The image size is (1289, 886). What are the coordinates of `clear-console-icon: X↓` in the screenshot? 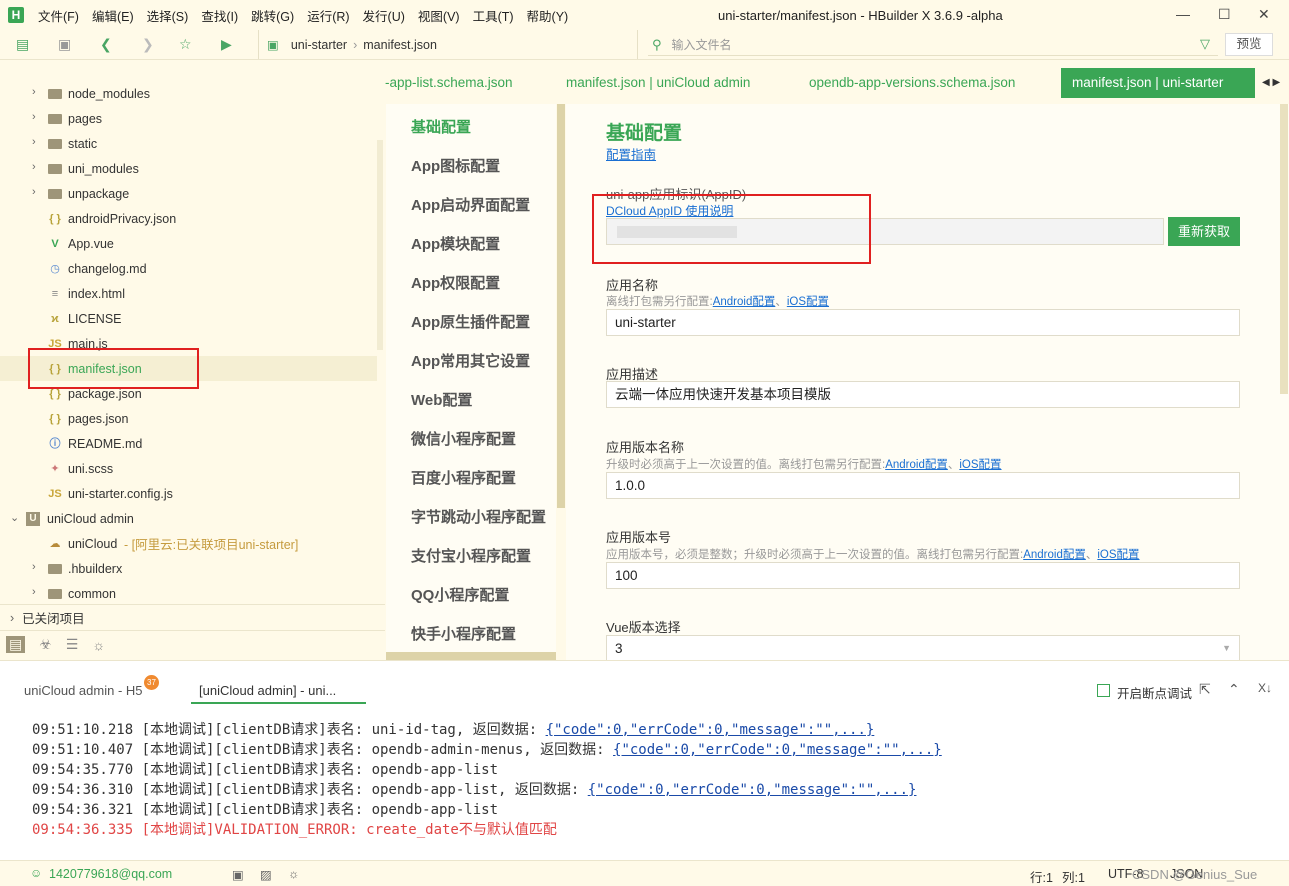 It's located at (1265, 688).